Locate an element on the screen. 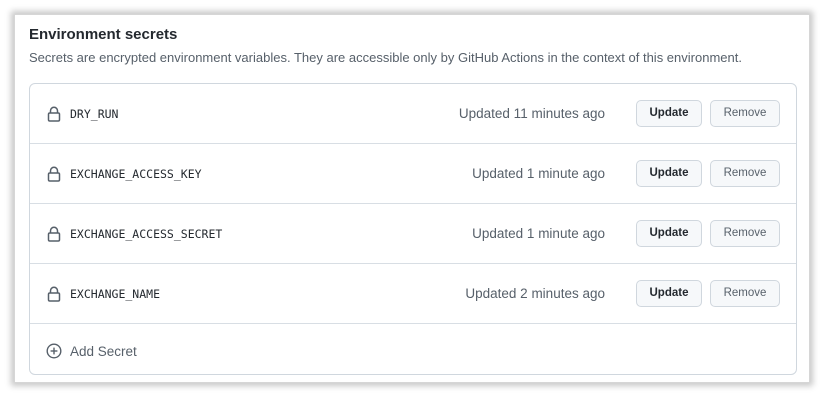 Image resolution: width=830 pixels, height=405 pixels. secret-updated-time: Updated 11 minutes ago is located at coordinates (531, 113).